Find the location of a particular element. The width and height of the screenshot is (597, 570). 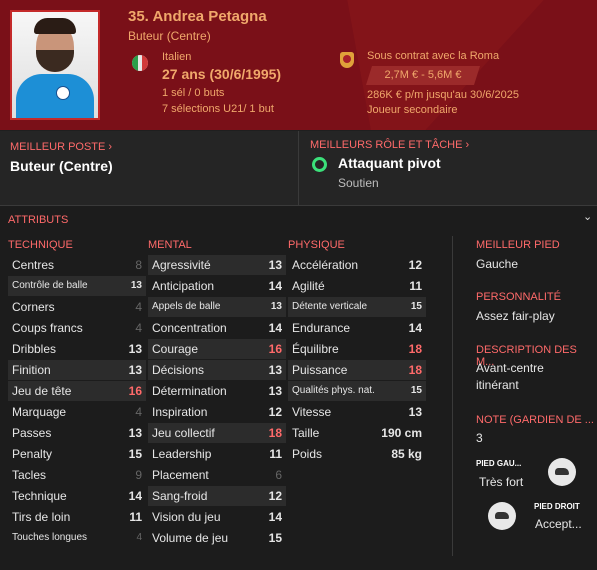

attribute-name: Leadership is located at coordinates (182, 454).